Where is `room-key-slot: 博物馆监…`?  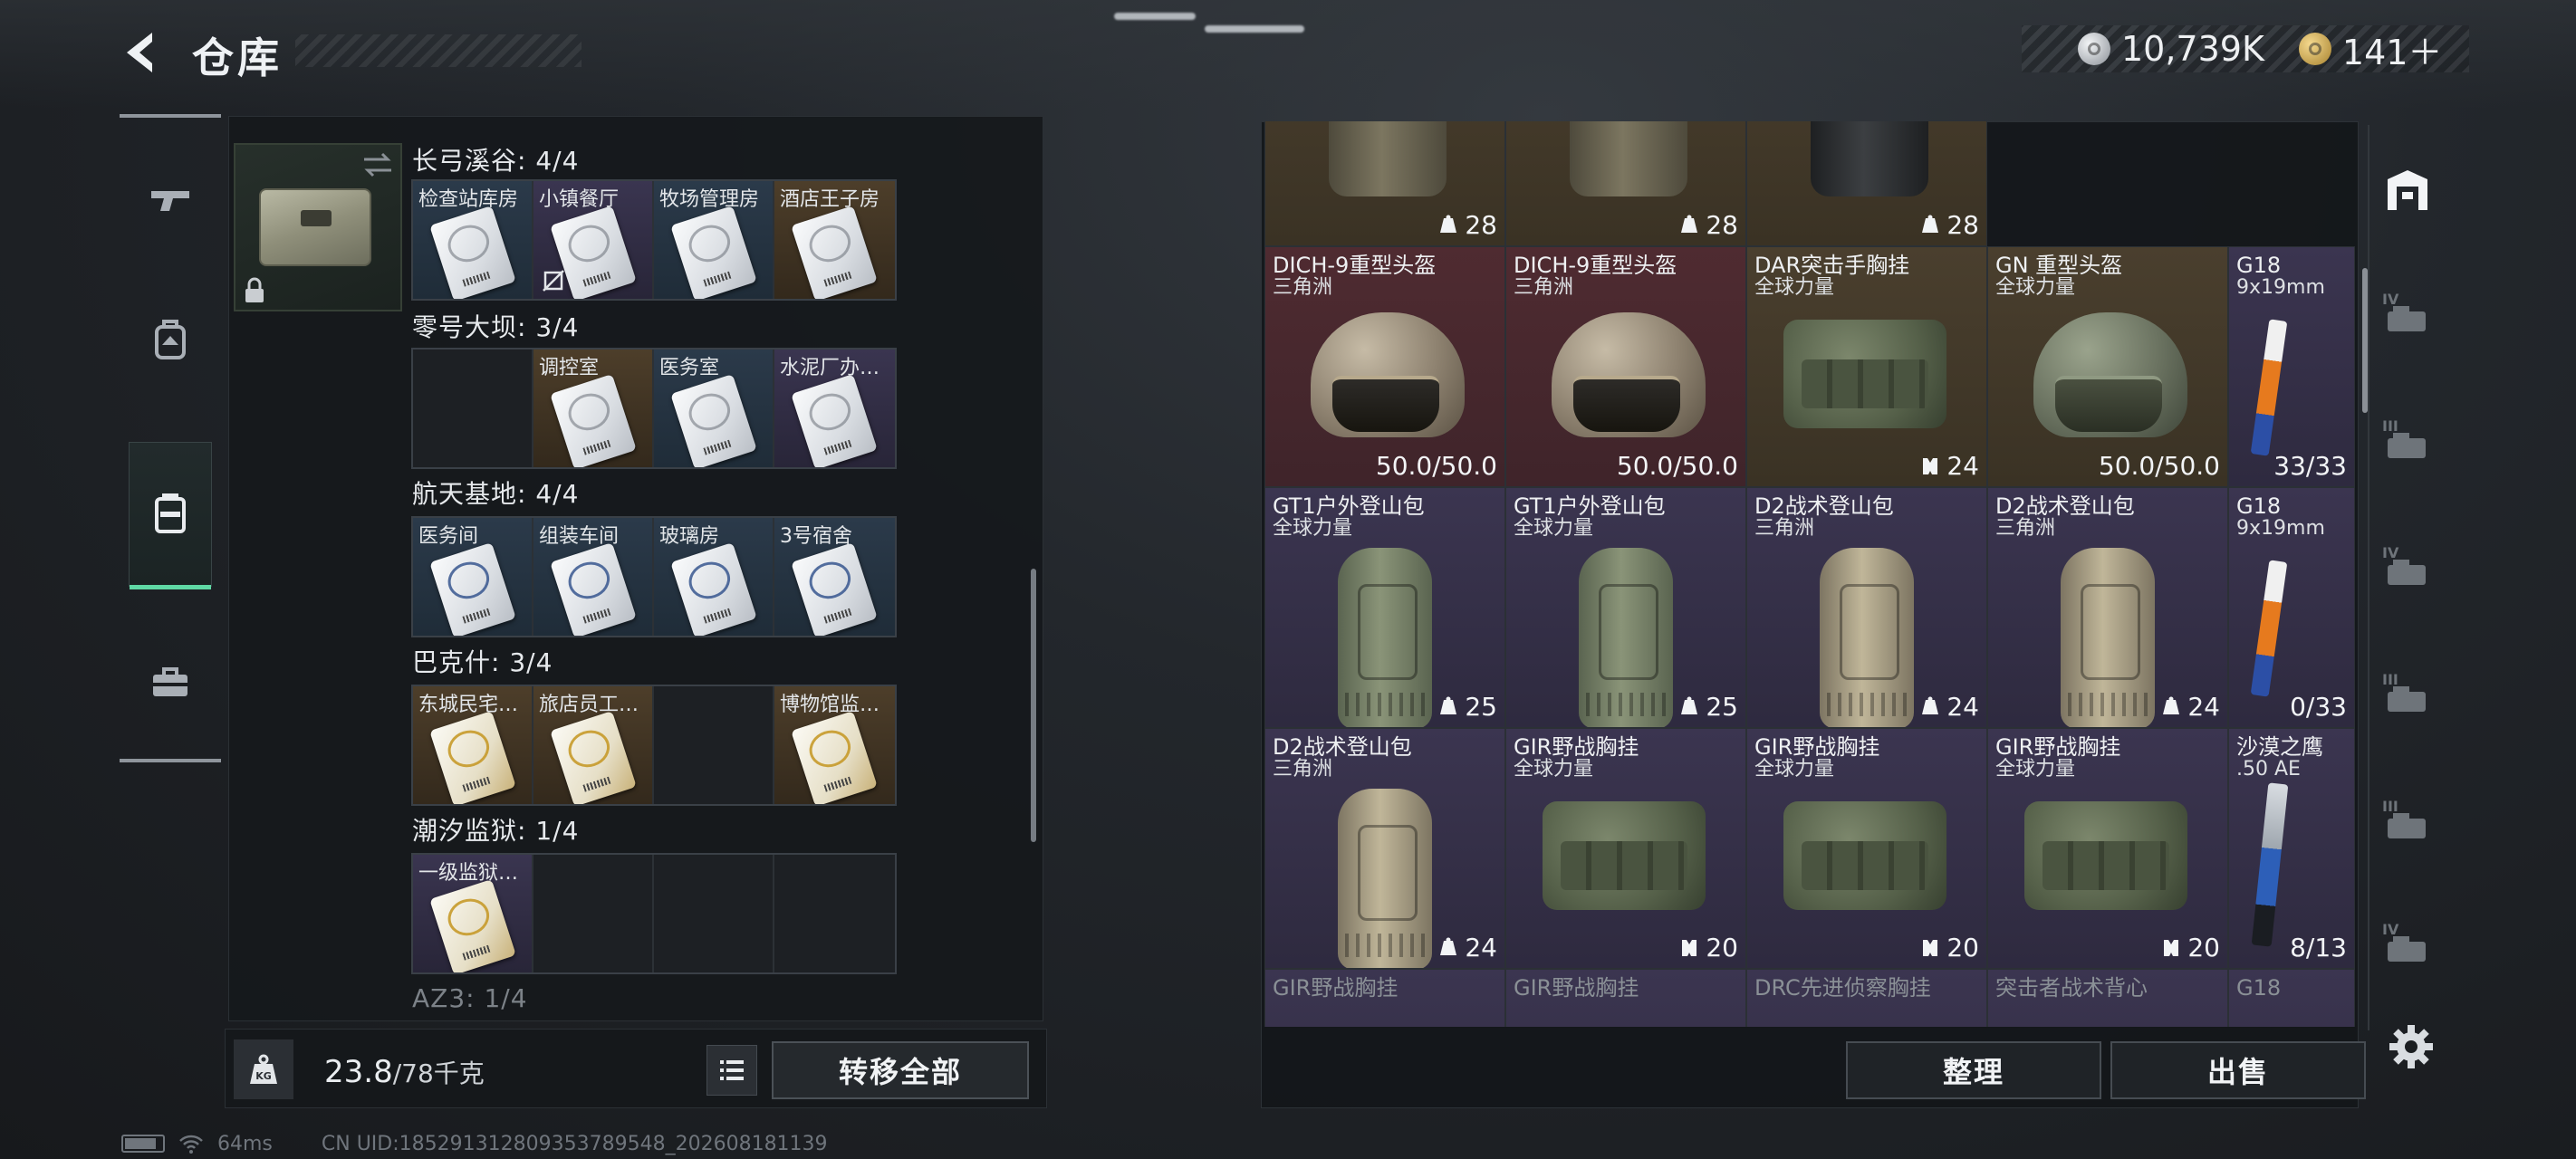
room-key-slot: 博物馆监… is located at coordinates (834, 745).